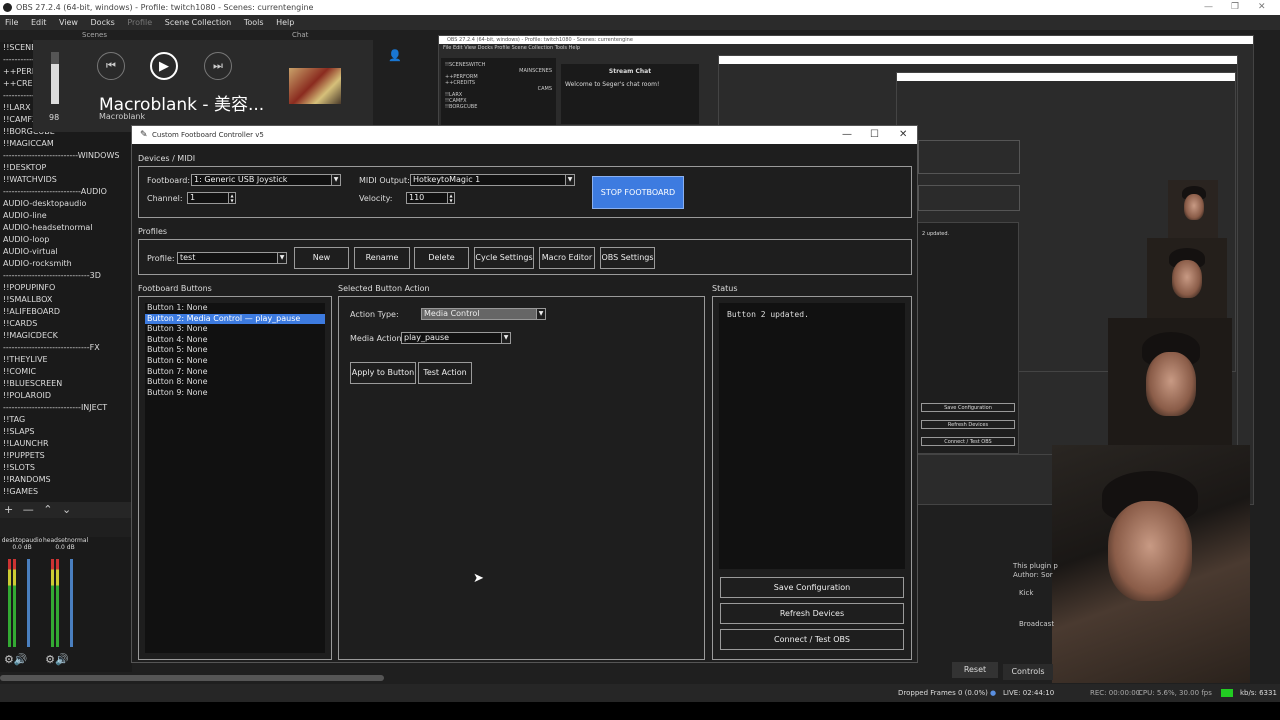 The image size is (1280, 720). Describe the element at coordinates (66, 408) in the screenshot. I see `scene-item: ---------------------------INJECT` at that location.